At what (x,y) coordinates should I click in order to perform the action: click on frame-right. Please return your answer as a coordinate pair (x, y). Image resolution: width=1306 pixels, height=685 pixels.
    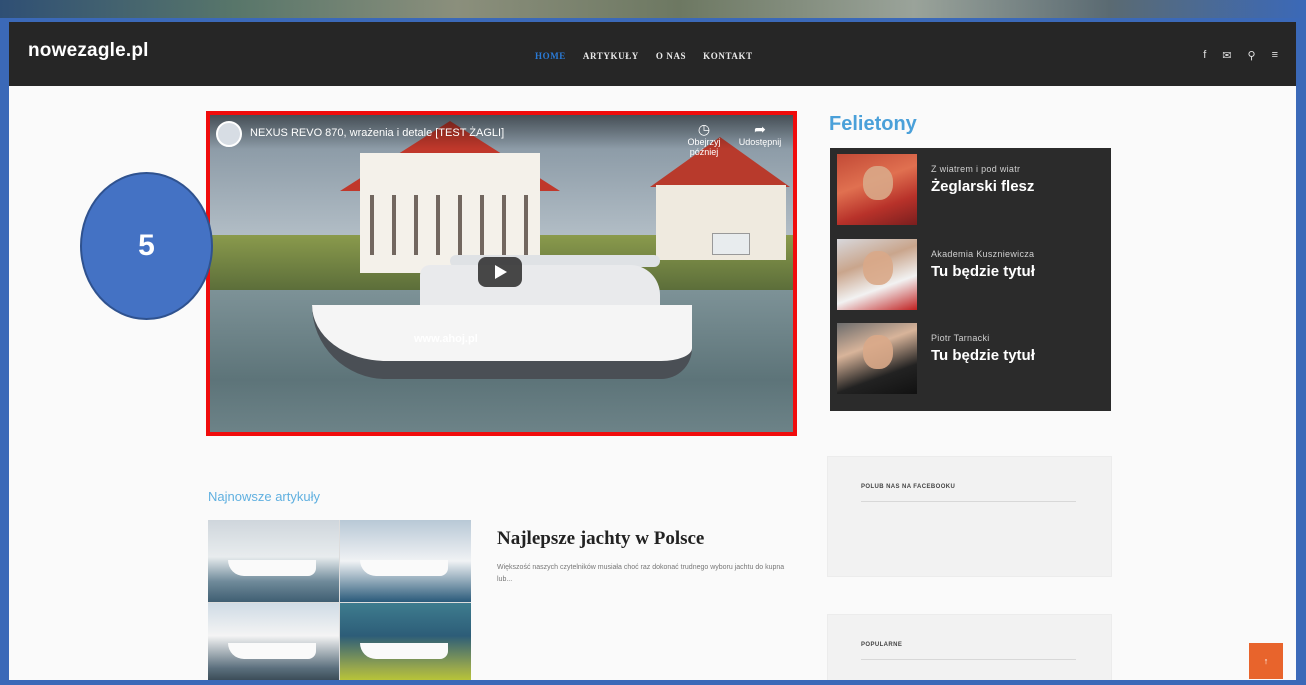
    Looking at the image, I should click on (1301, 351).